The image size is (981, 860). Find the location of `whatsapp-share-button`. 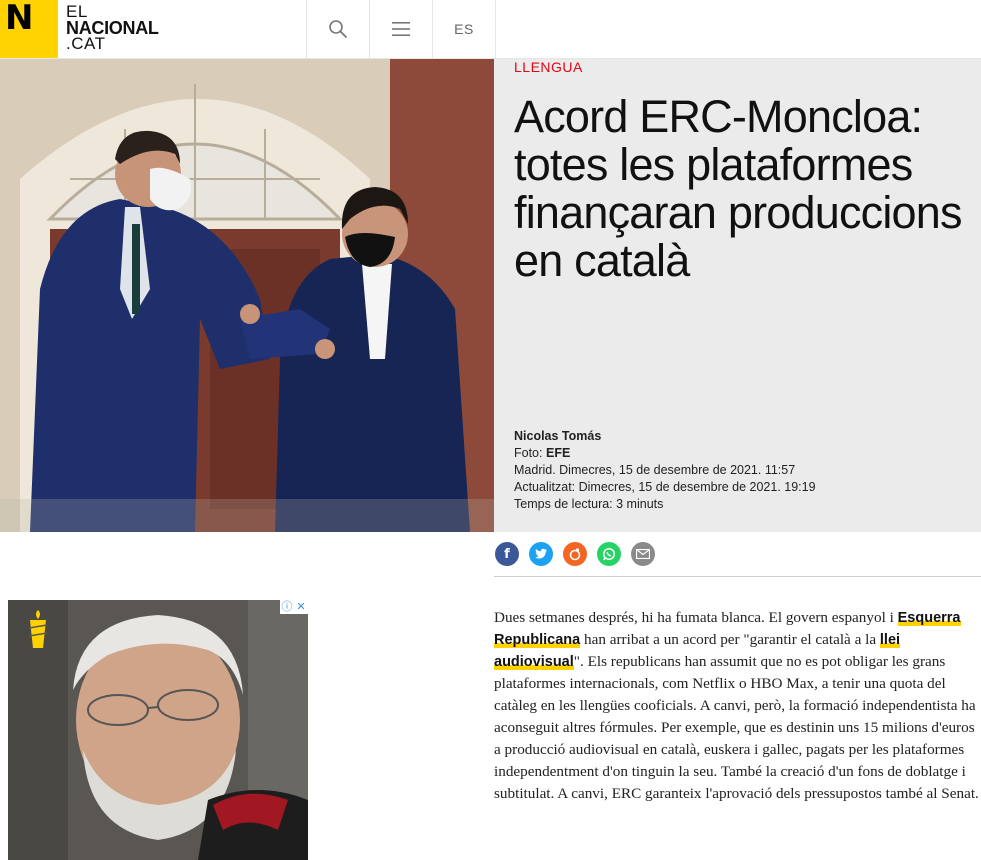

whatsapp-share-button is located at coordinates (609, 554).